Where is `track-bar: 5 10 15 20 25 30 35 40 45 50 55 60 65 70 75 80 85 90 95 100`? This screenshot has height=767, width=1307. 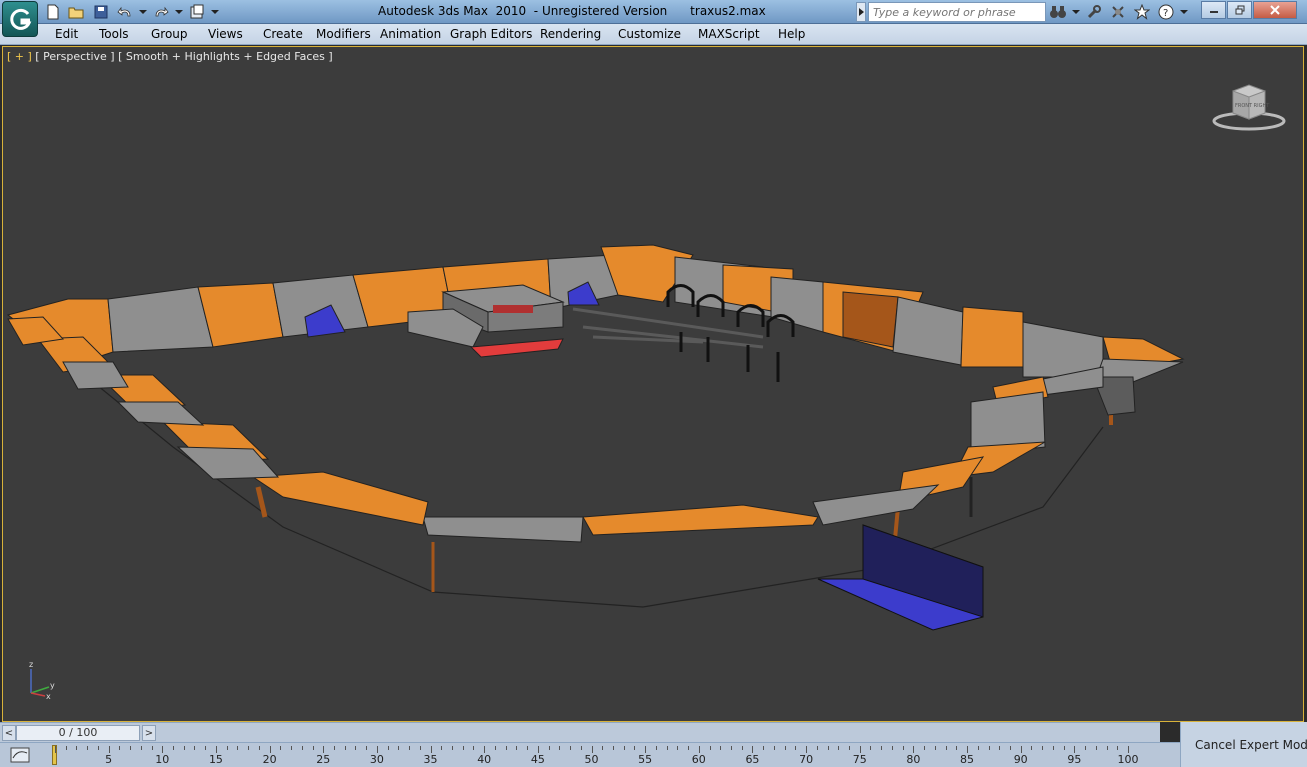 track-bar: 5 10 15 20 25 30 35 40 45 50 55 60 65 70 75 80 85 90 95 100 is located at coordinates (590, 754).